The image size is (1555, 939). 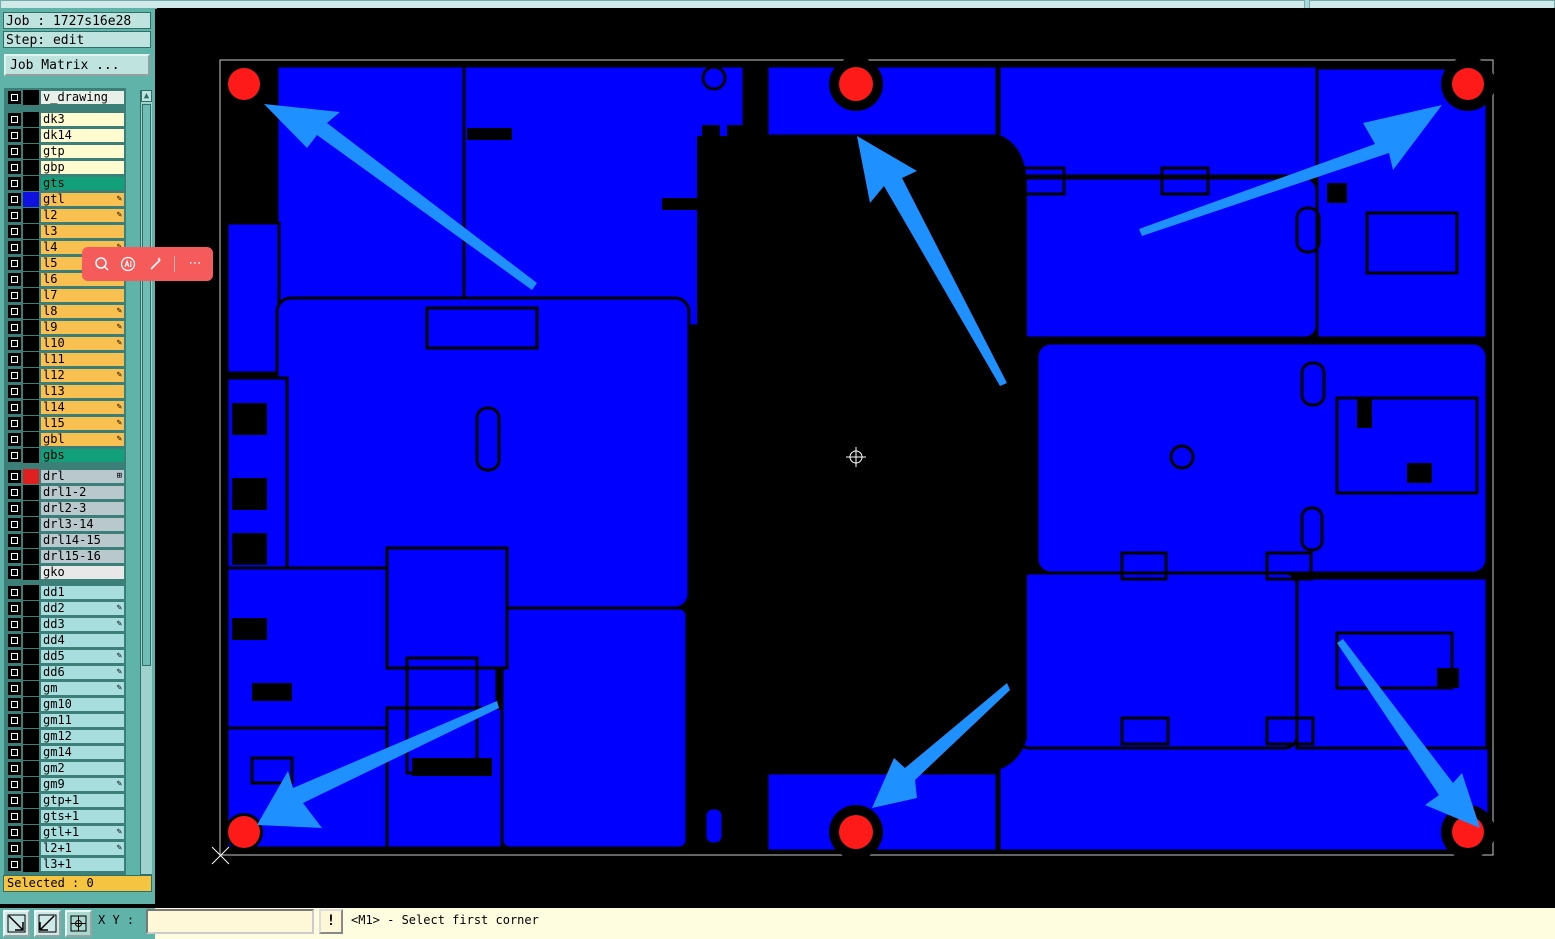 I want to click on layer-row: l9 ✎, so click(x=66, y=327).